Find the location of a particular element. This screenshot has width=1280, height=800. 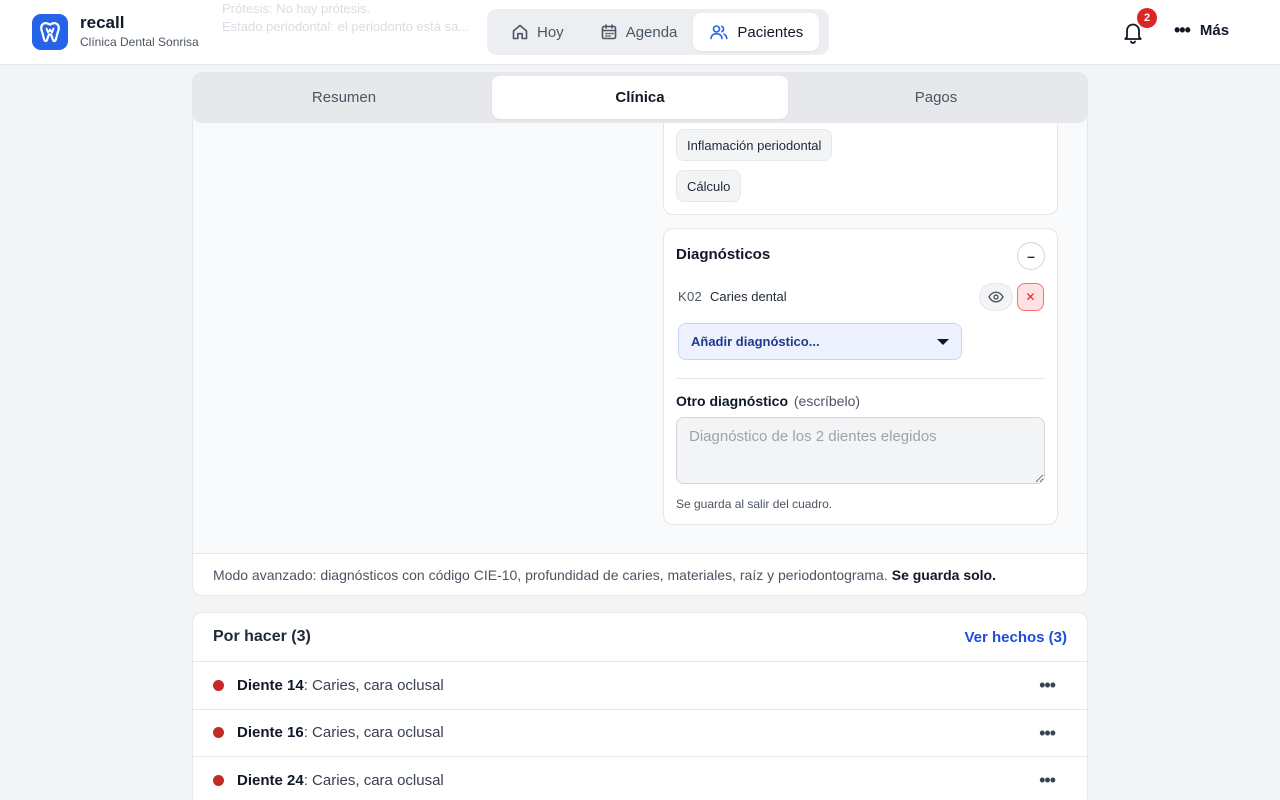

more-menu-button: ••• Más is located at coordinates (1201, 30).